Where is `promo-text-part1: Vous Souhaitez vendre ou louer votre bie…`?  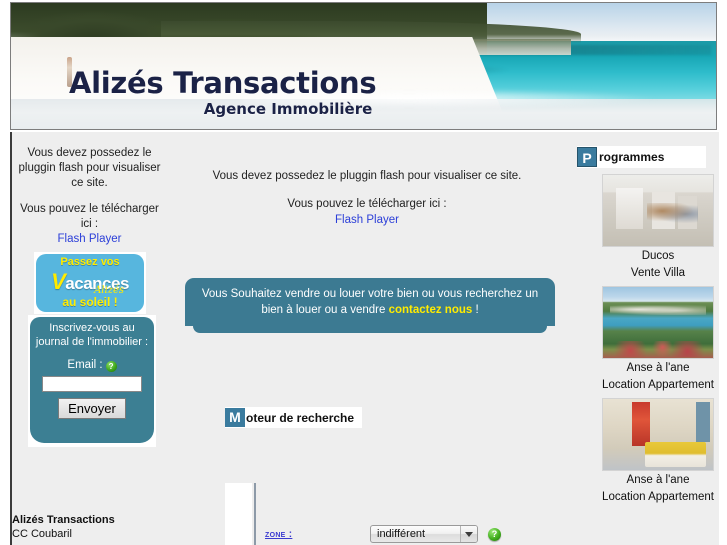
promo-text-part1: Vous Souhaitez vendre ou louer votre bie… is located at coordinates (370, 302).